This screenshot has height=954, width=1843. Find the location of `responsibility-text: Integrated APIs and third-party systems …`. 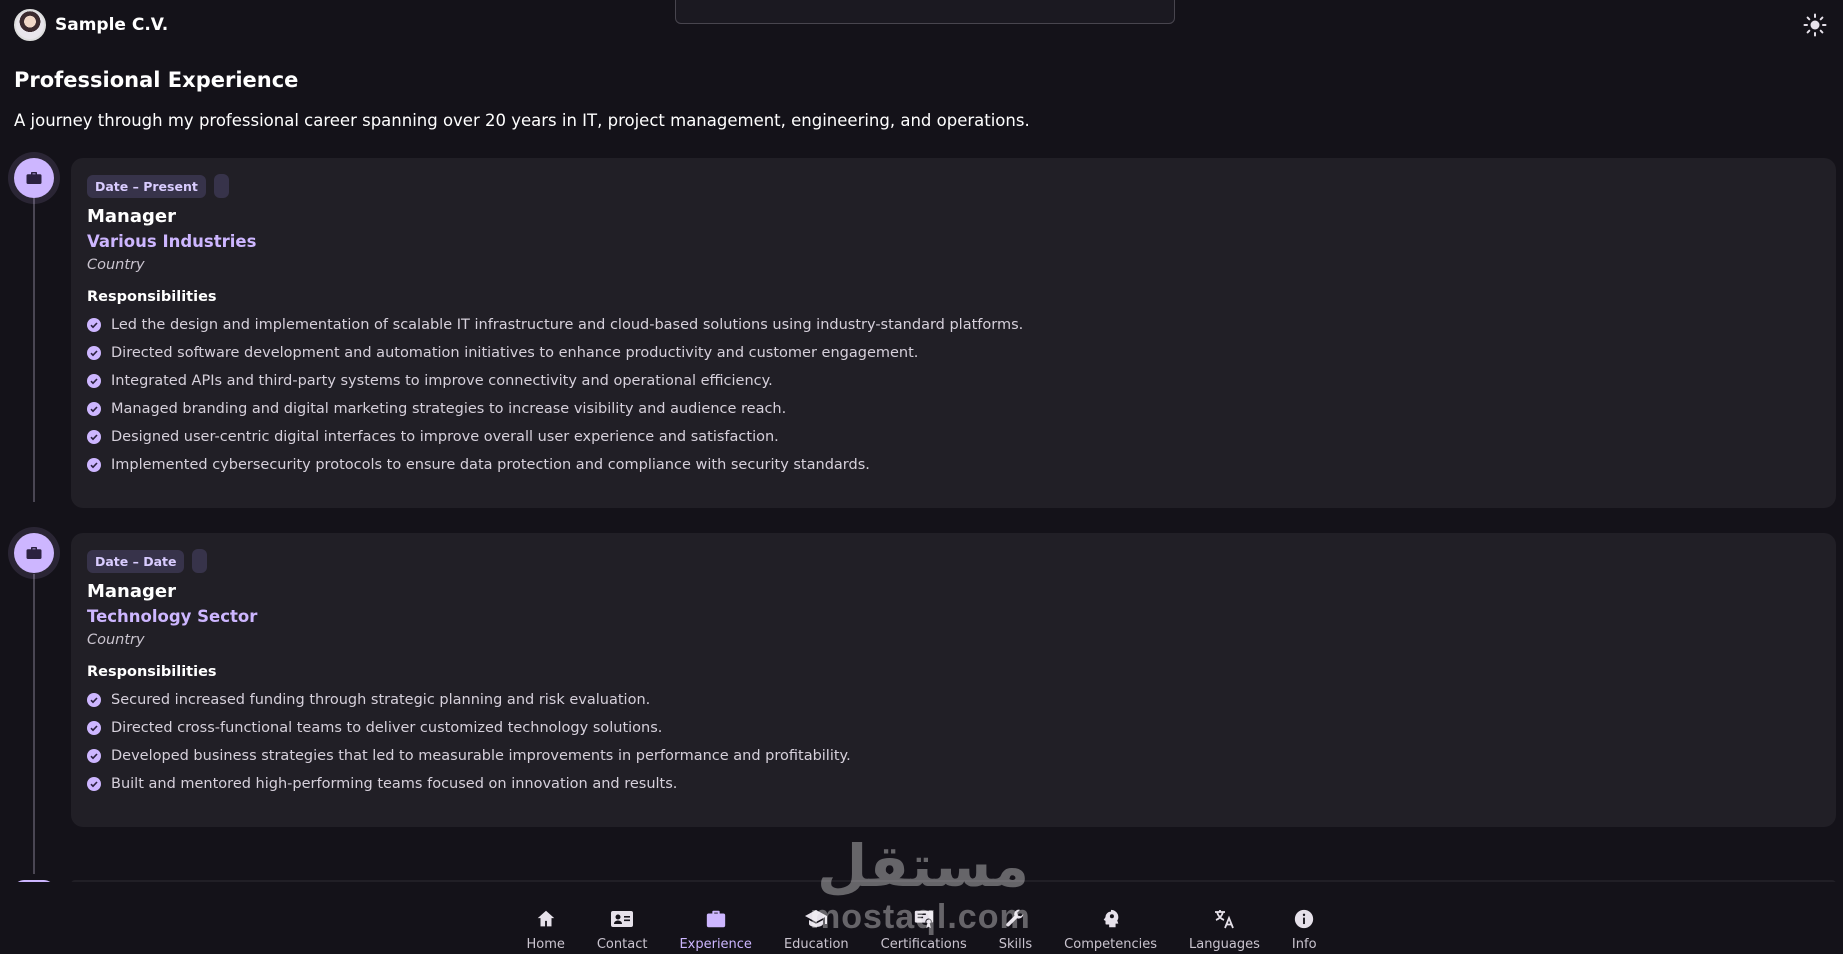

responsibility-text: Integrated APIs and third-party systems … is located at coordinates (442, 381).